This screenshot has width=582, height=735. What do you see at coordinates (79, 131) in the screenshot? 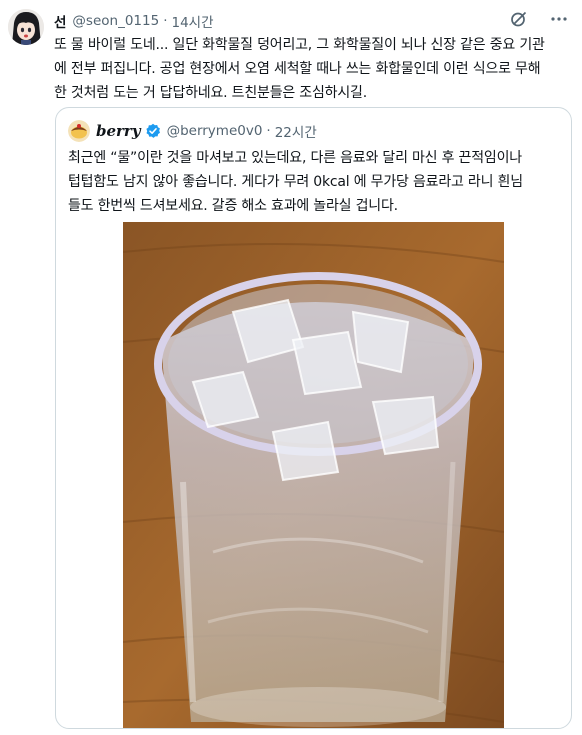
I see `quoted-author-avatar` at bounding box center [79, 131].